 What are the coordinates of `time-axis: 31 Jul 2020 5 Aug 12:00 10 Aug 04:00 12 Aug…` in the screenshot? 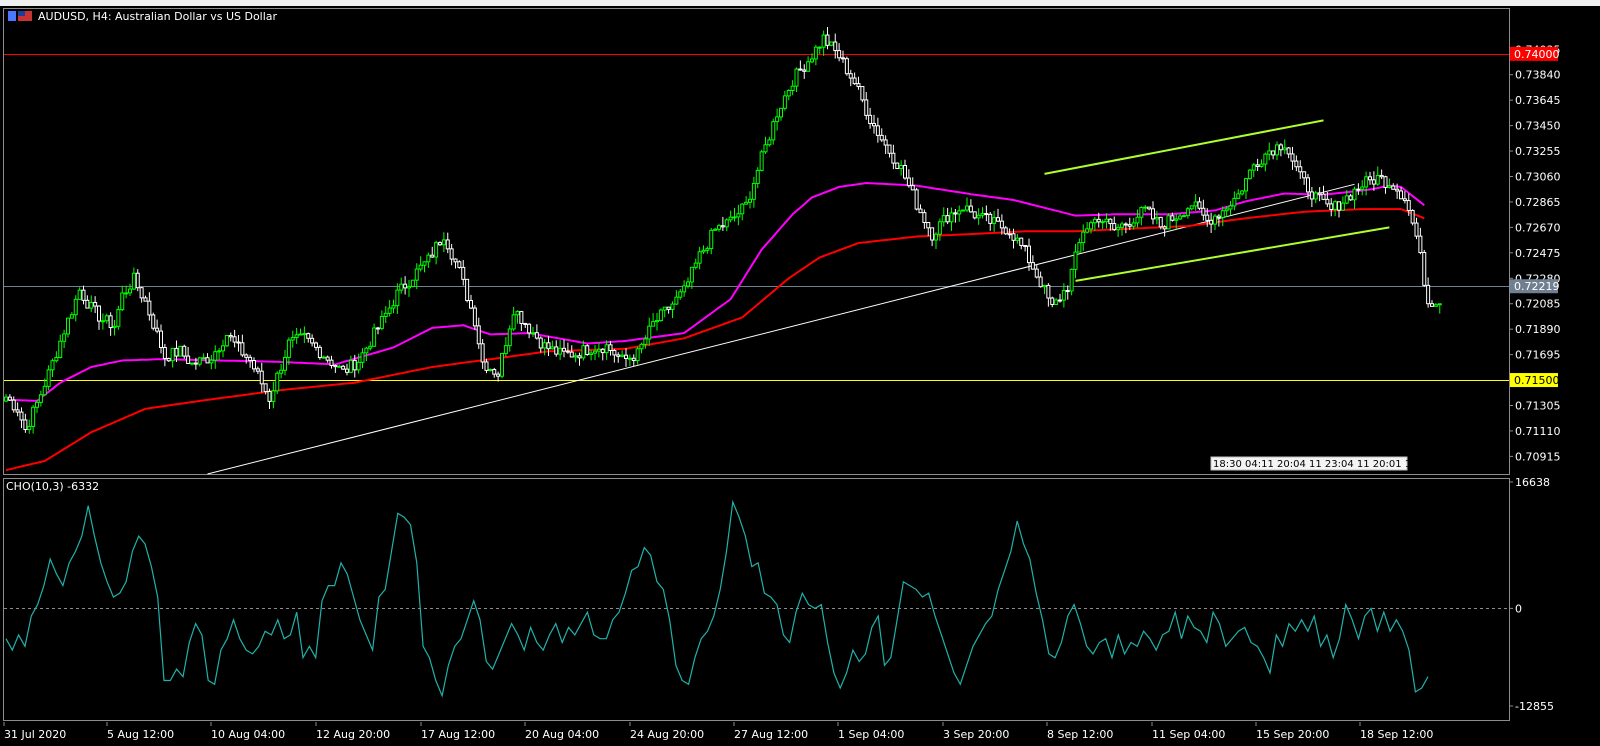 It's located at (800, 734).